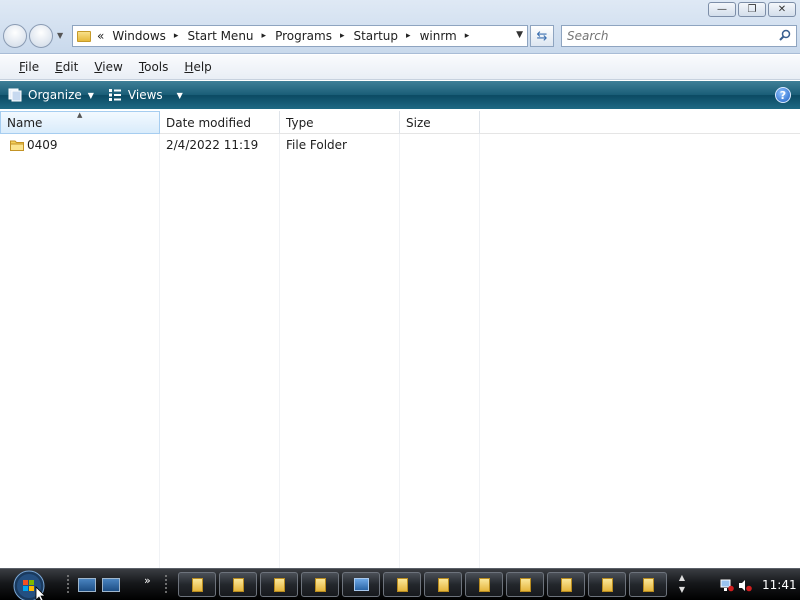 The width and height of the screenshot is (800, 600). I want to click on menu-view: View, so click(108, 67).